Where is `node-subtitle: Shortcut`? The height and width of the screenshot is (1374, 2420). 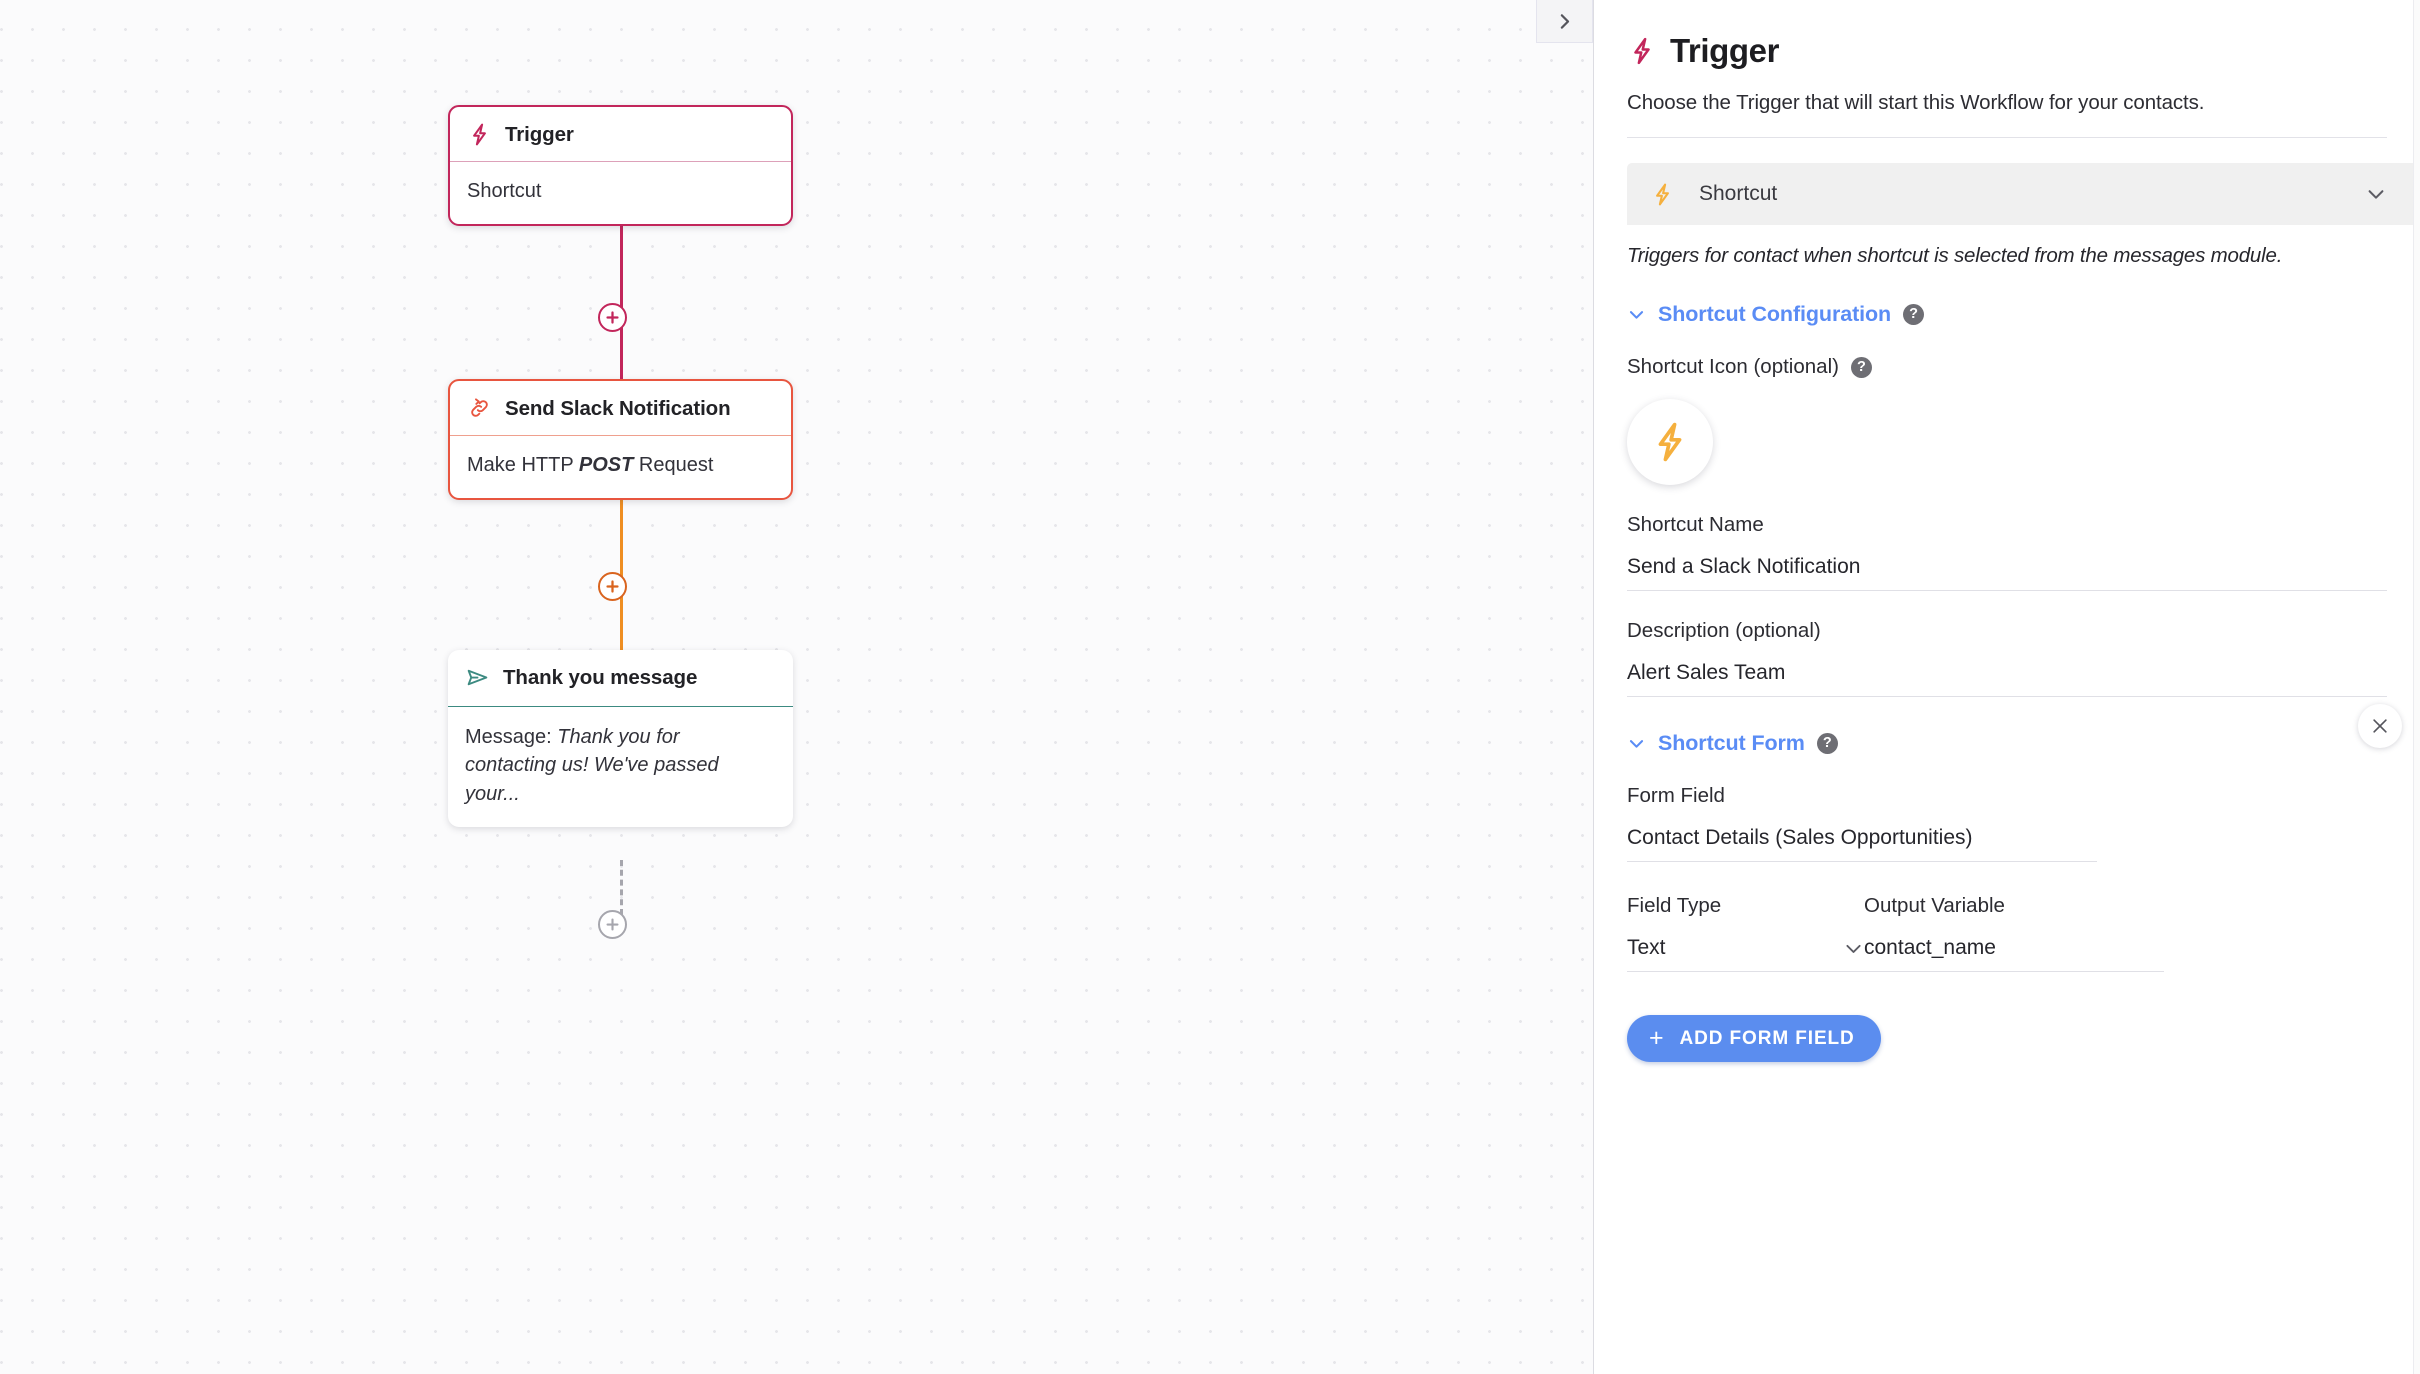 node-subtitle: Shortcut is located at coordinates (504, 191).